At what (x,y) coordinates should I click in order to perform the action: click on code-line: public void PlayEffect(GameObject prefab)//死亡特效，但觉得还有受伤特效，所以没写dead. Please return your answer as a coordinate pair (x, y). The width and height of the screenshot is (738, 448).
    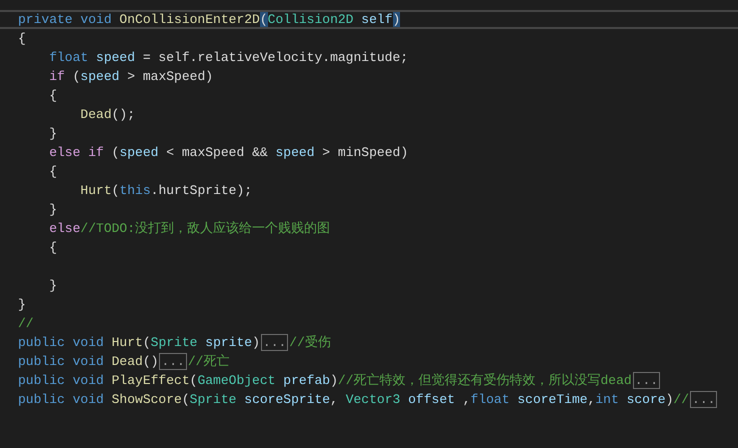
    Looking at the image, I should click on (325, 381).